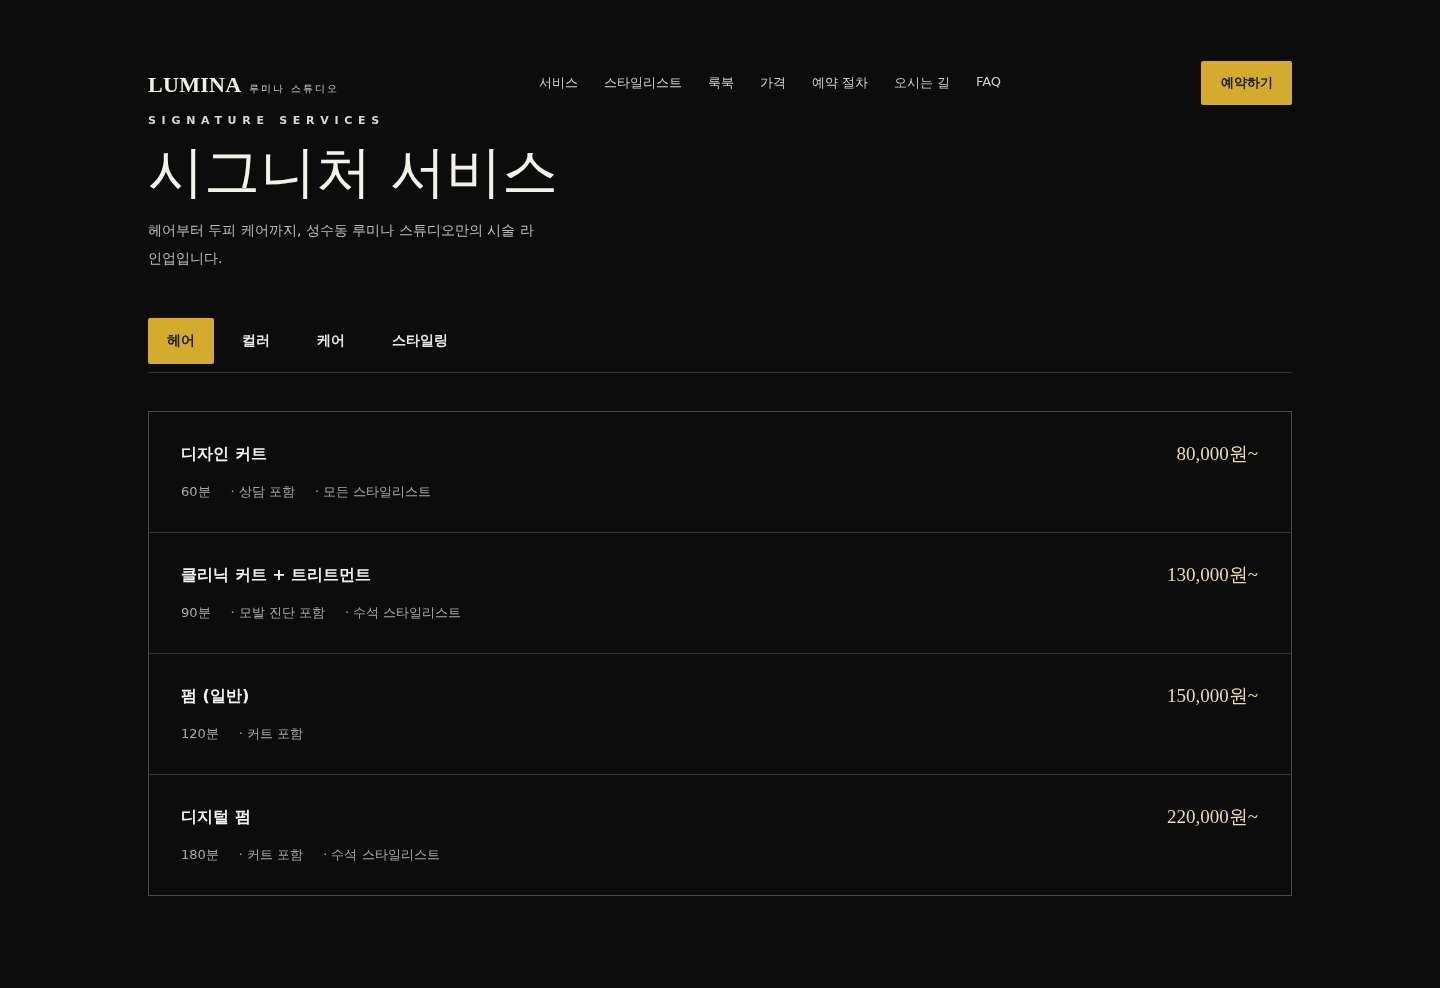 This screenshot has width=1440, height=988. Describe the element at coordinates (353, 172) in the screenshot. I see `page-title: 시그니처 서비스` at that location.